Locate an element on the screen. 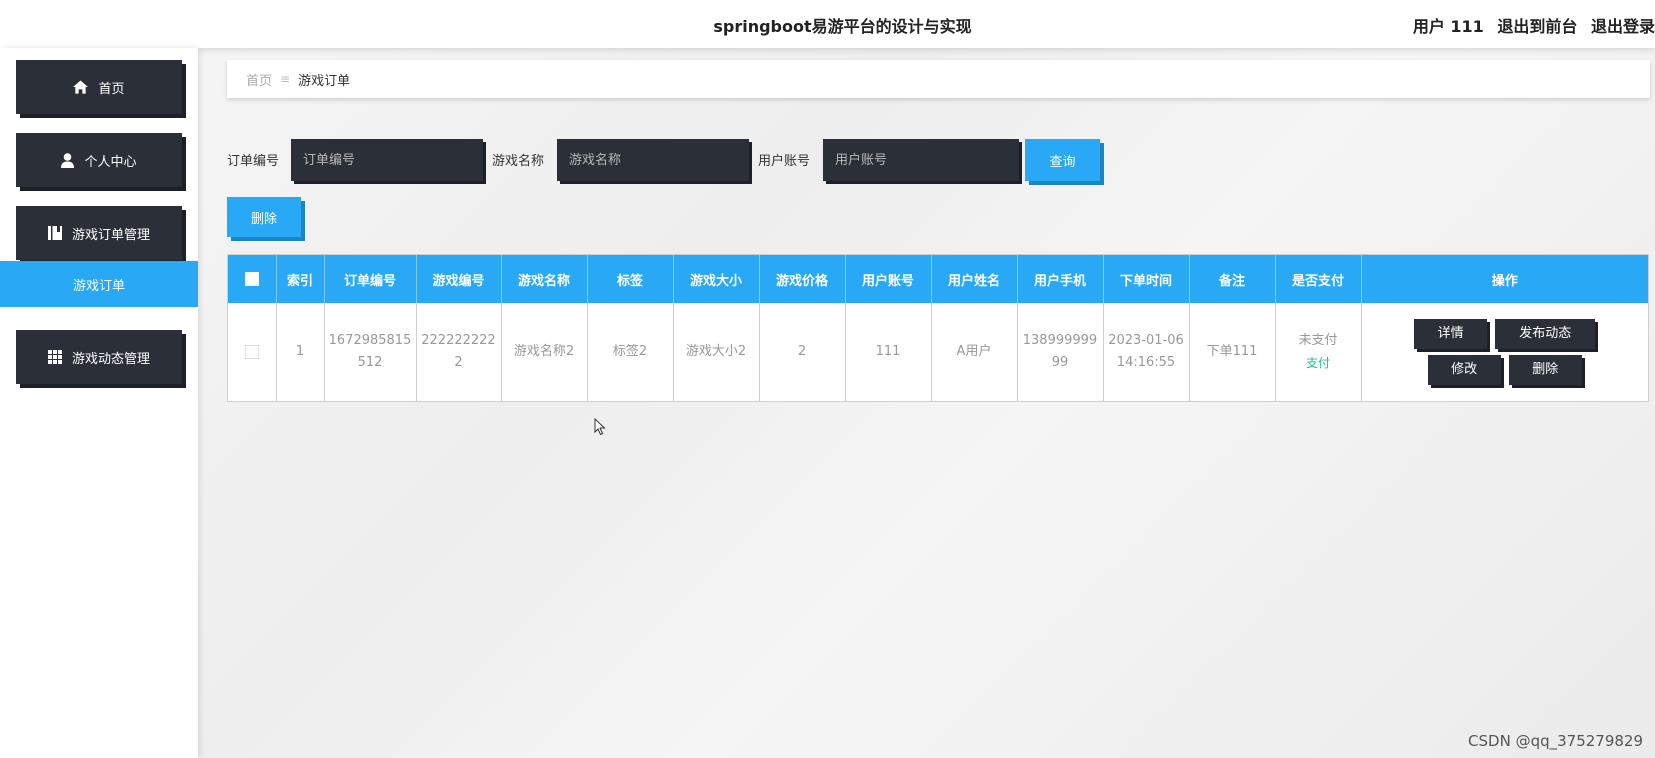  sidebar-item-home: 首页 is located at coordinates (99, 87).